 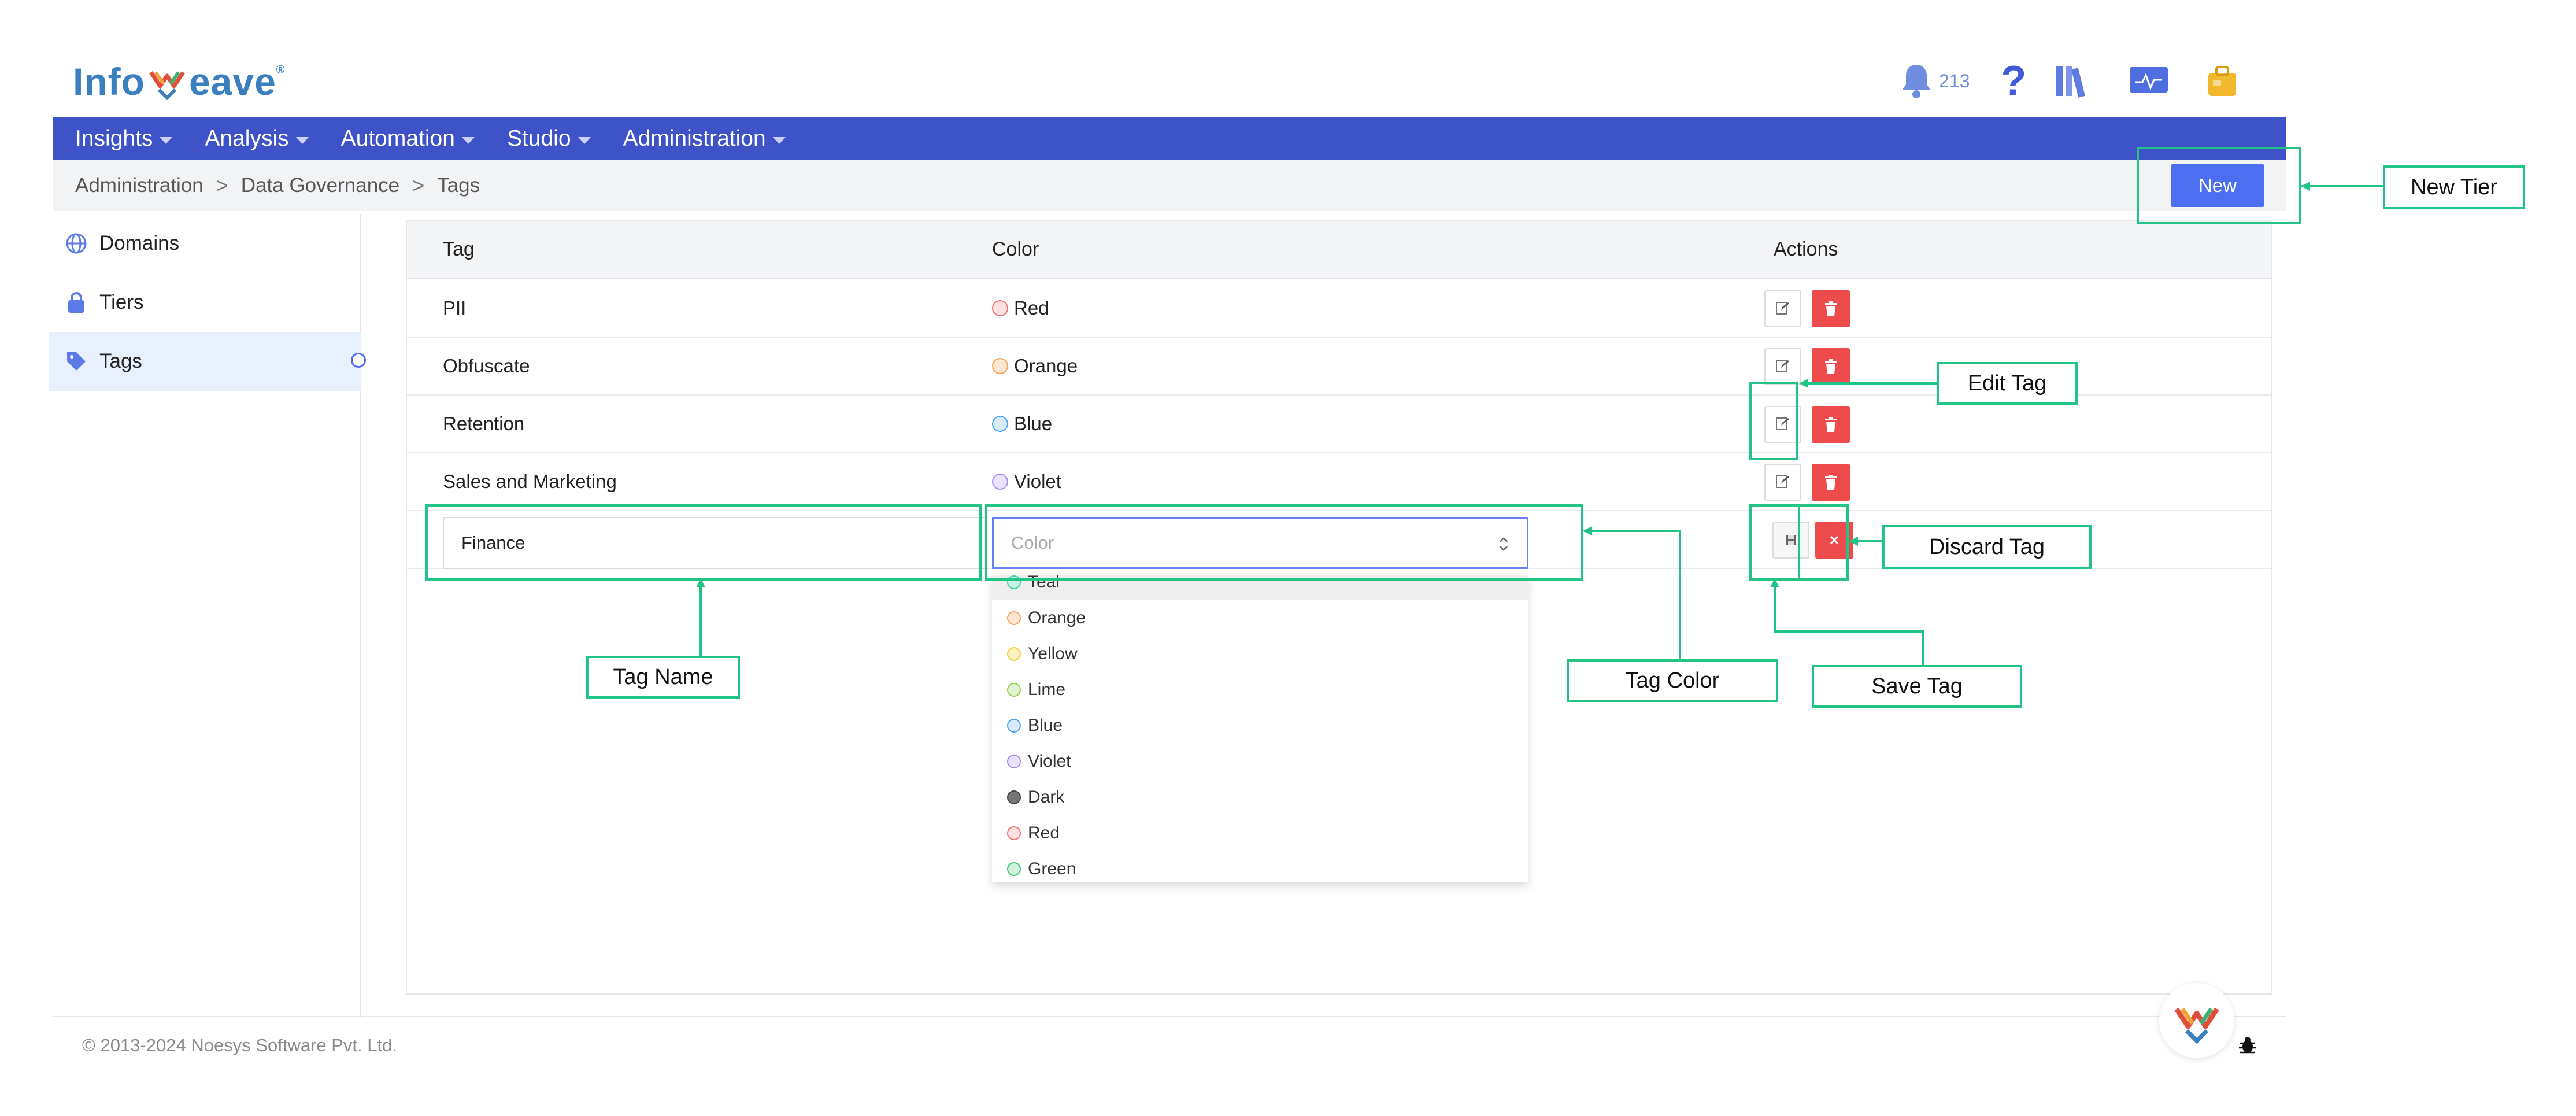 What do you see at coordinates (281, 69) in the screenshot?
I see `registered-mark: ®` at bounding box center [281, 69].